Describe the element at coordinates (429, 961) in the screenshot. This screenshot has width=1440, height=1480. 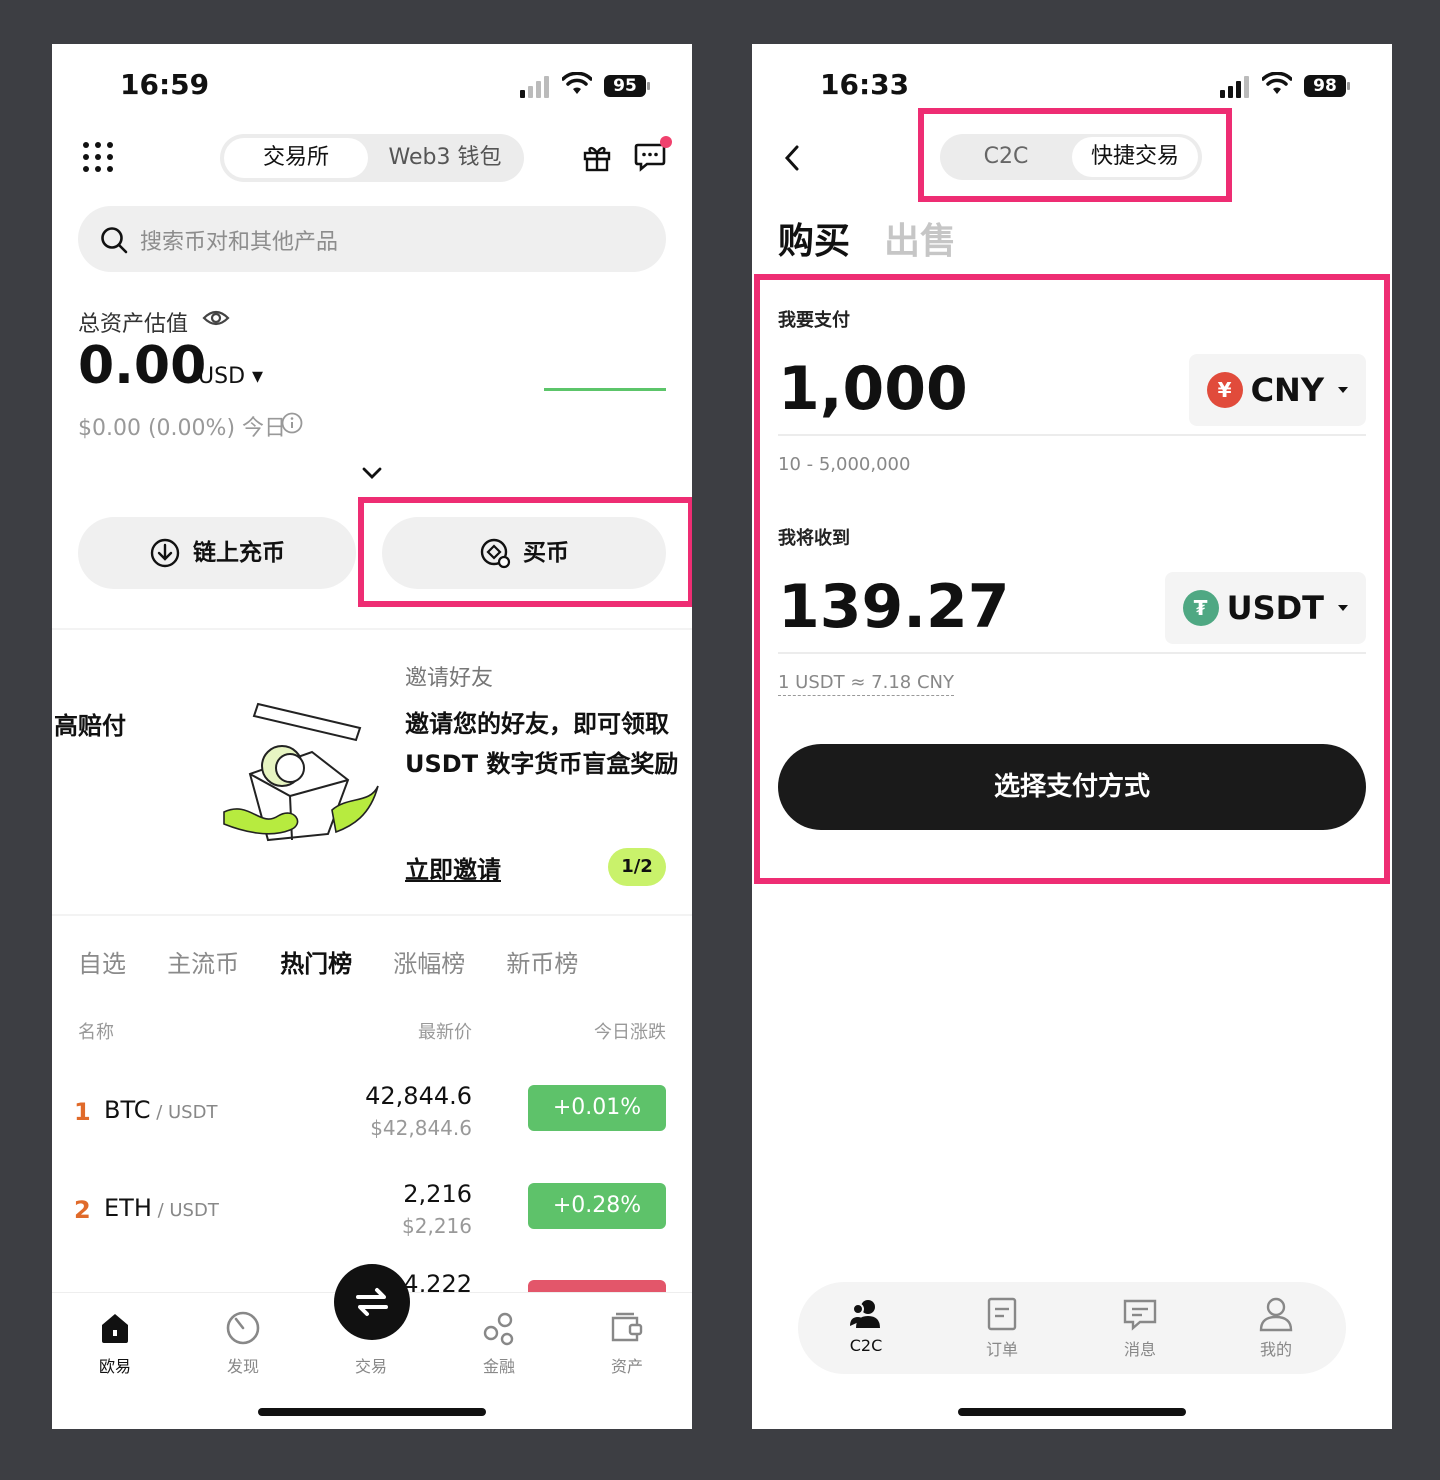
I see `tab-gainers: 涨幅榜` at that location.